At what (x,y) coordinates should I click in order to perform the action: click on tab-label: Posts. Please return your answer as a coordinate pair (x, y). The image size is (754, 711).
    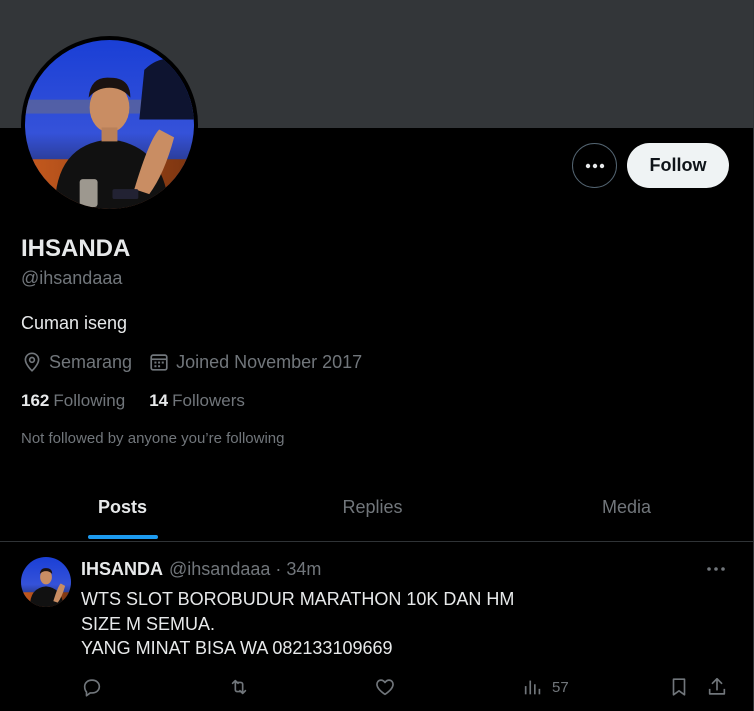
    Looking at the image, I should click on (122, 507).